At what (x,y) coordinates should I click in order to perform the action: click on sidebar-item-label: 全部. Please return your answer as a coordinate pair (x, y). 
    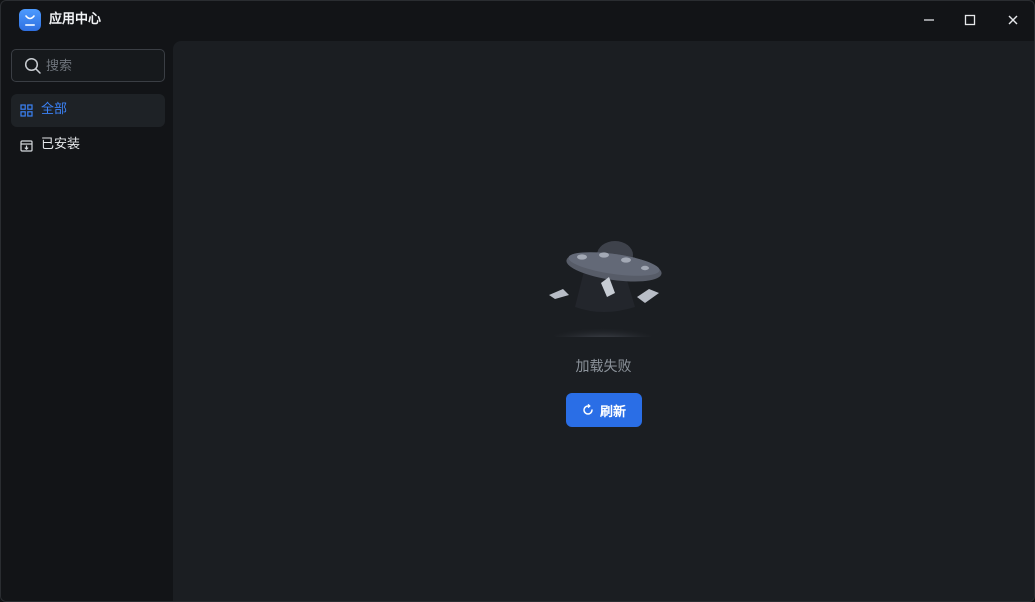
    Looking at the image, I should click on (54, 109).